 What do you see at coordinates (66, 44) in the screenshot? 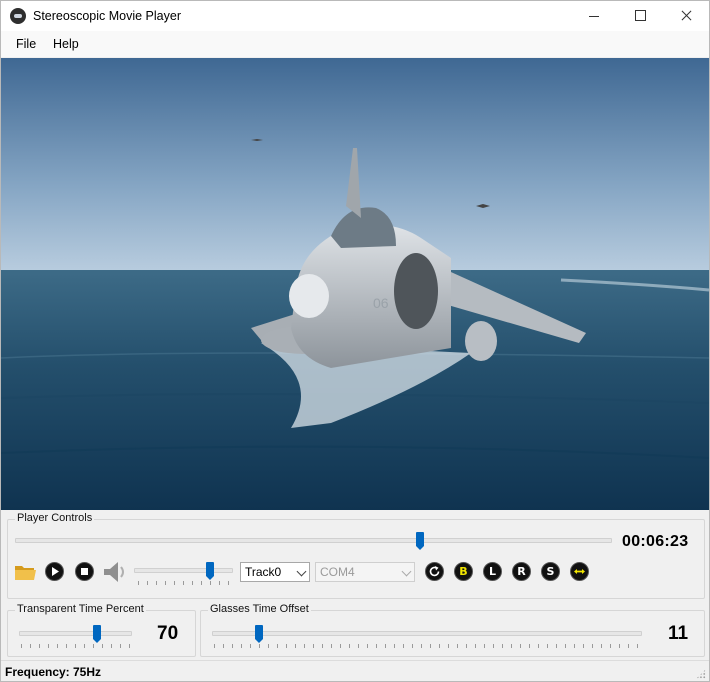
I see `menu-help: Help` at bounding box center [66, 44].